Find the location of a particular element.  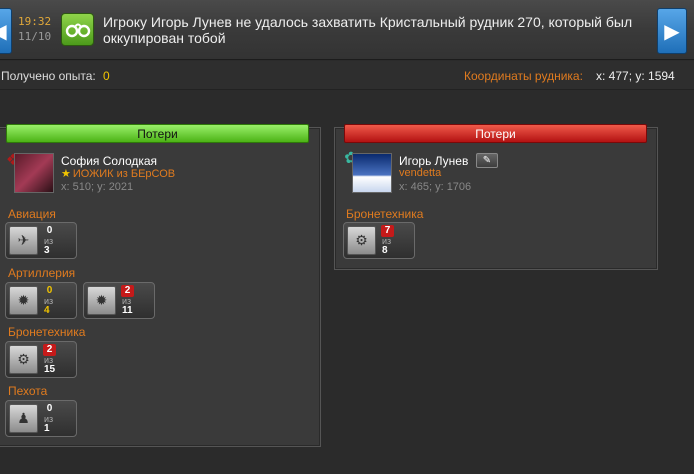

attacker-coords: x: 465; y: 1706 is located at coordinates (435, 187).